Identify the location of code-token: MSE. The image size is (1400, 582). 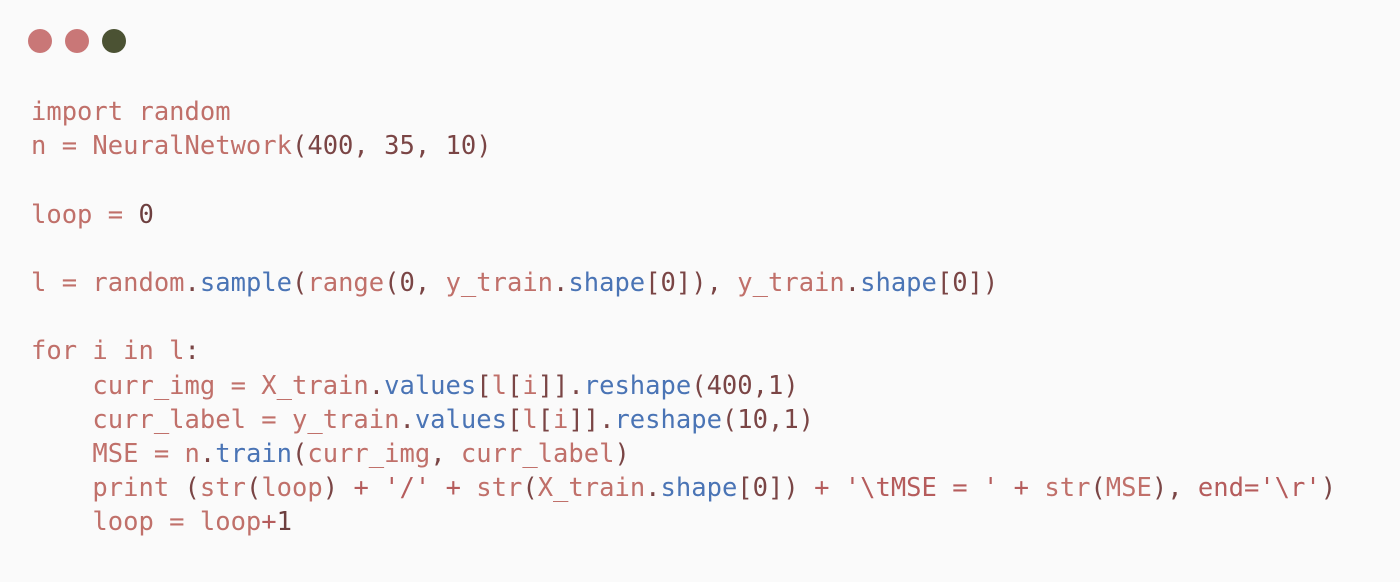
(1128, 488).